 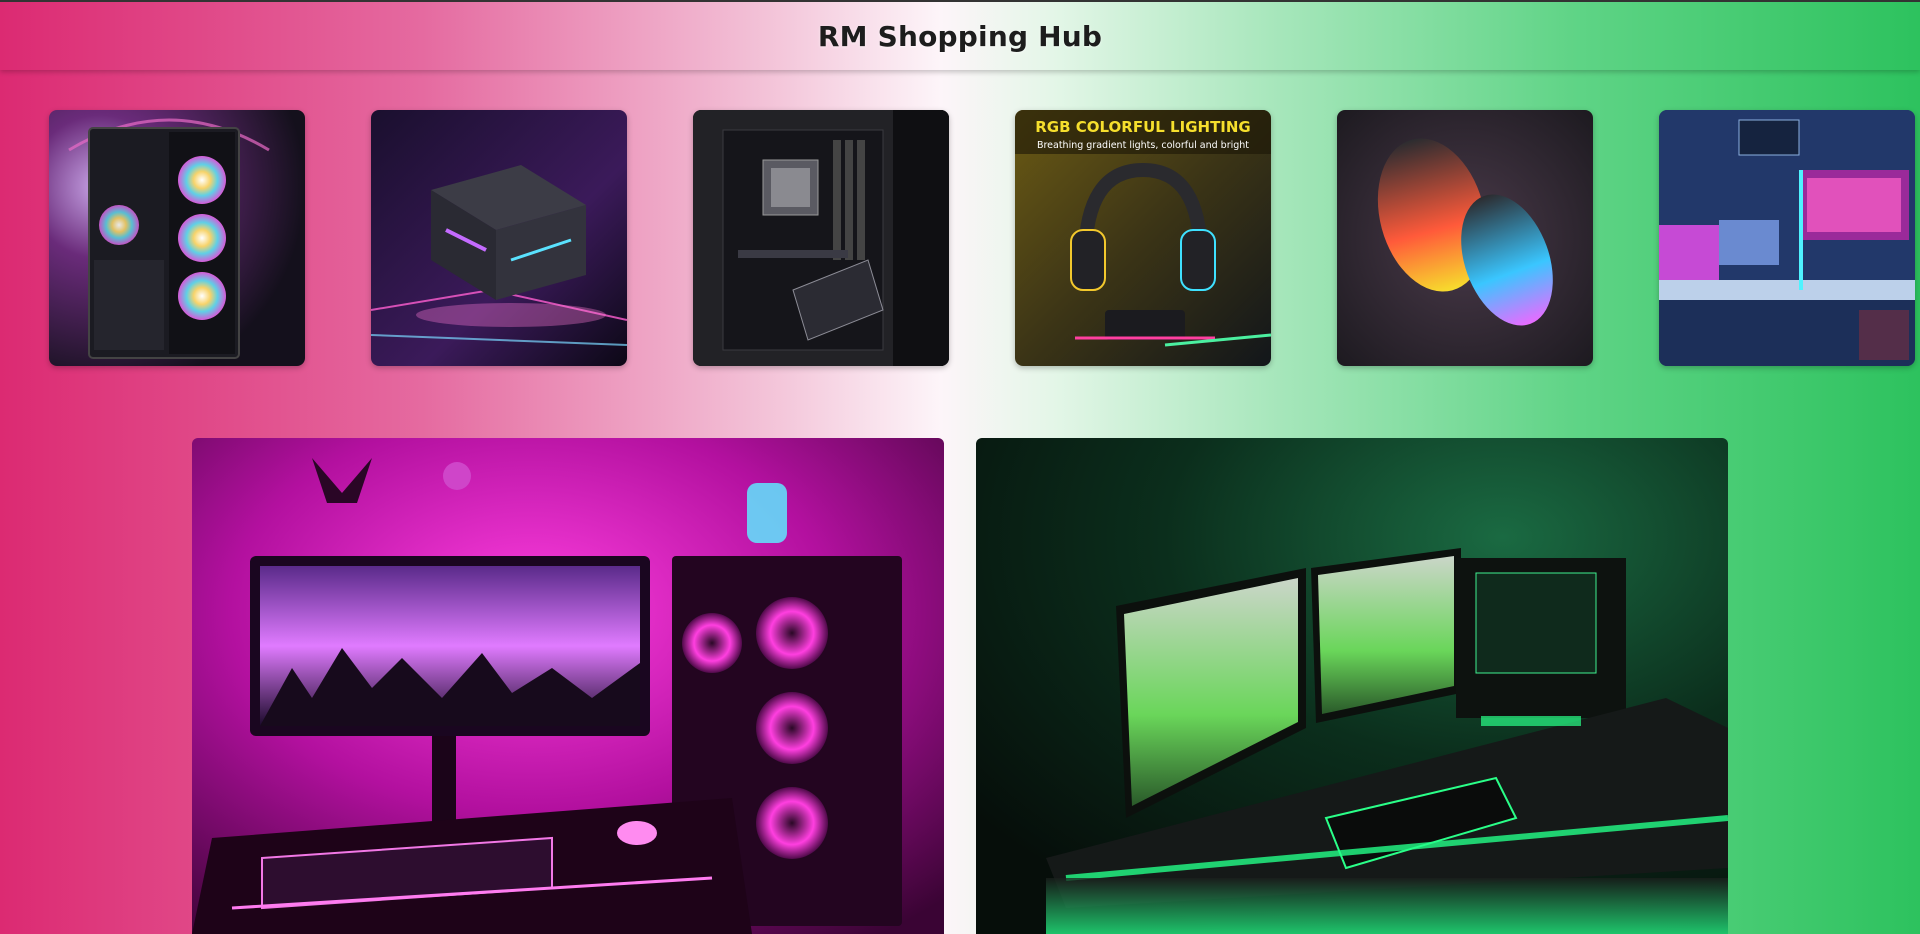 I want to click on gaming-room-image, so click(x=1787, y=238).